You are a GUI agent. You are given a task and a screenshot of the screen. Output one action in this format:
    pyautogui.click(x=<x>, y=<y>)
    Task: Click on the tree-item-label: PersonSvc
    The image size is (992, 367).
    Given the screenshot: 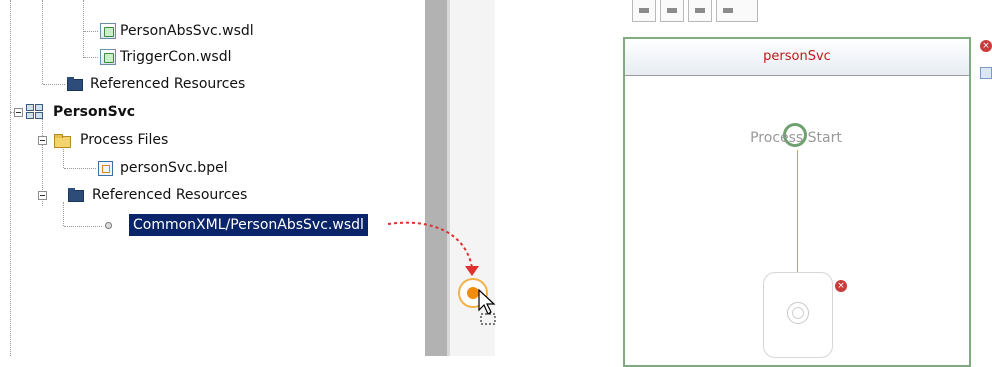 What is the action you would take?
    pyautogui.click(x=94, y=112)
    